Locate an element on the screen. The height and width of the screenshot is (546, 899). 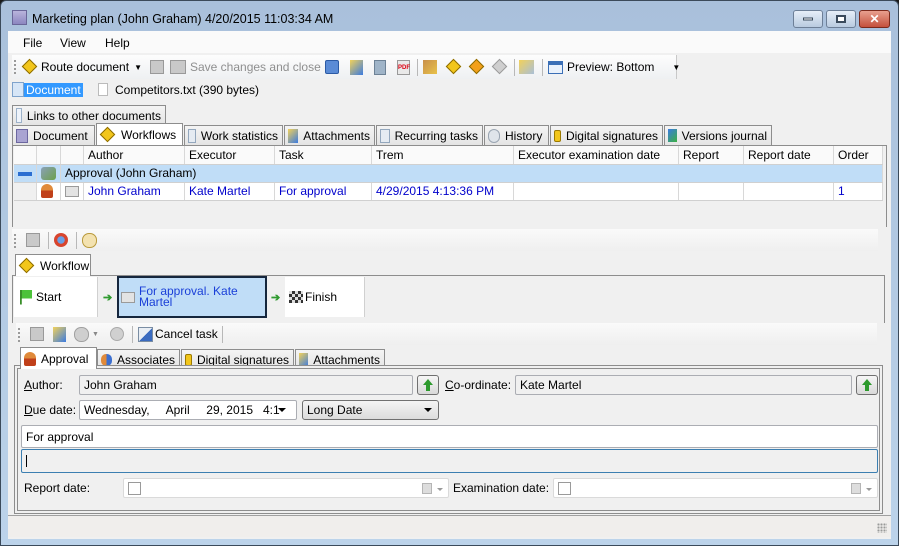
save-close-button: Save changes and close is located at coordinates (245, 67).